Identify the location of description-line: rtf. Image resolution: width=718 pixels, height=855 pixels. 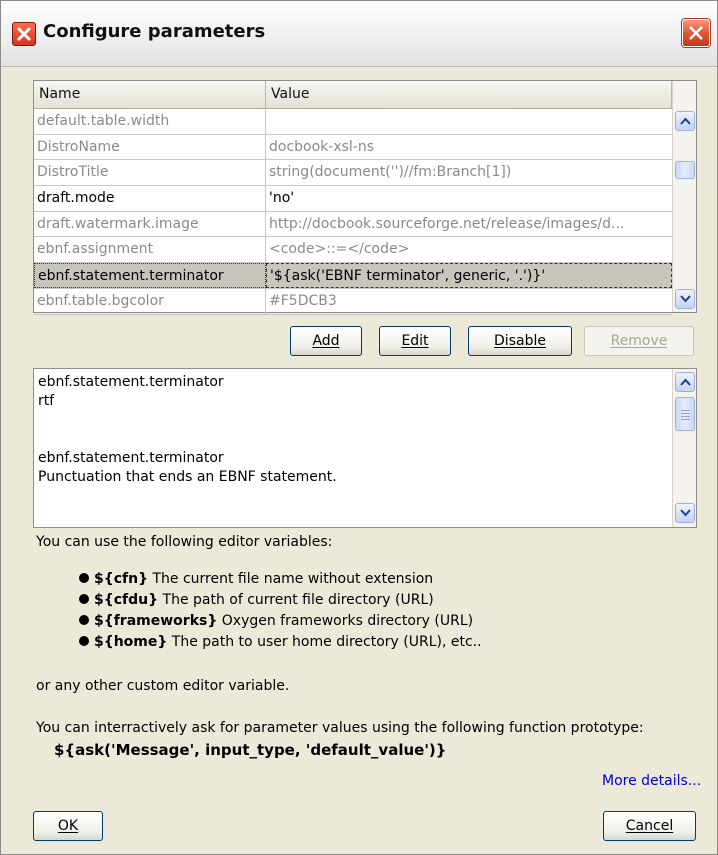
(46, 401).